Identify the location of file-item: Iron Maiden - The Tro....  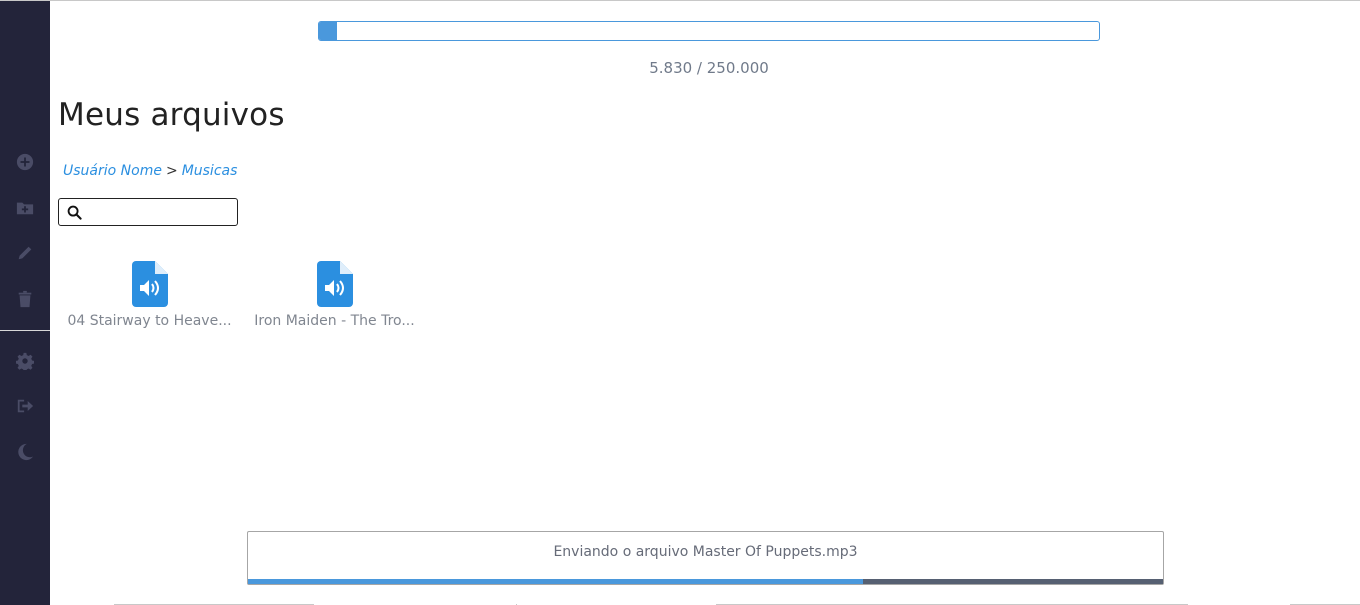
(334, 295).